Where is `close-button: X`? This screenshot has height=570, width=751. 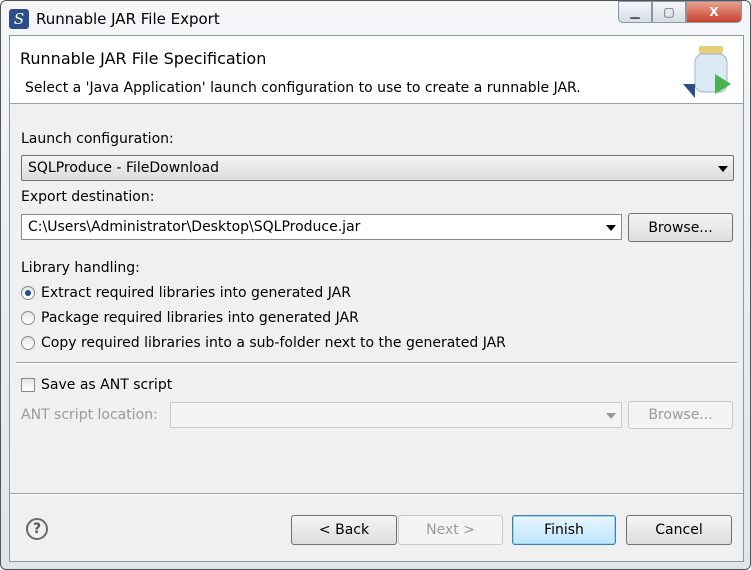
close-button: X is located at coordinates (714, 12).